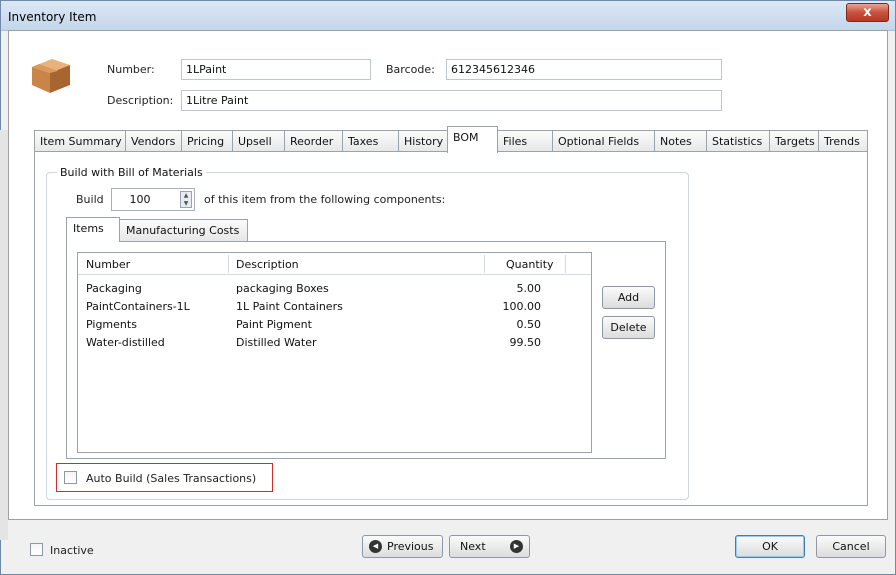  I want to click on close-button: x, so click(867, 12).